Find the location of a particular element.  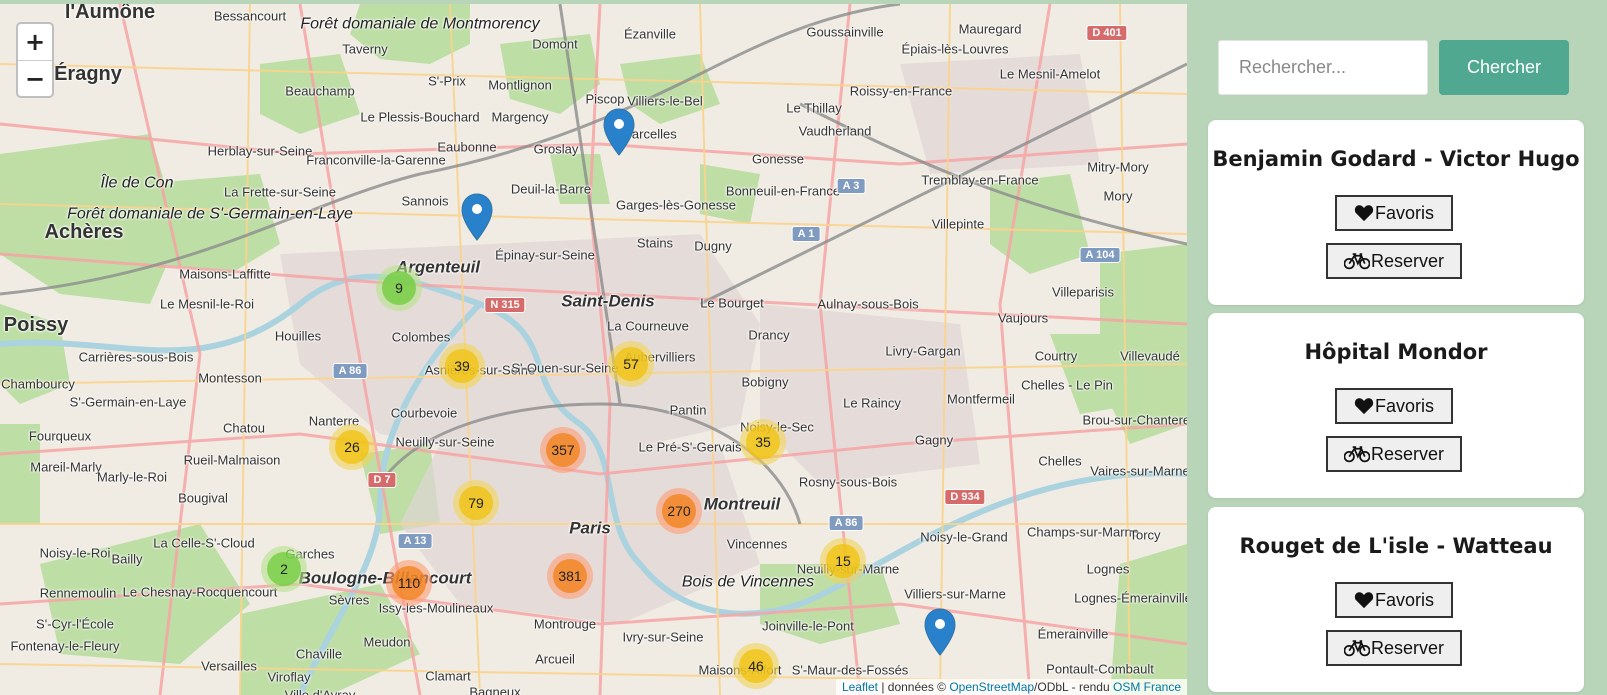

place-label: Ville d'Avray is located at coordinates (320, 691).